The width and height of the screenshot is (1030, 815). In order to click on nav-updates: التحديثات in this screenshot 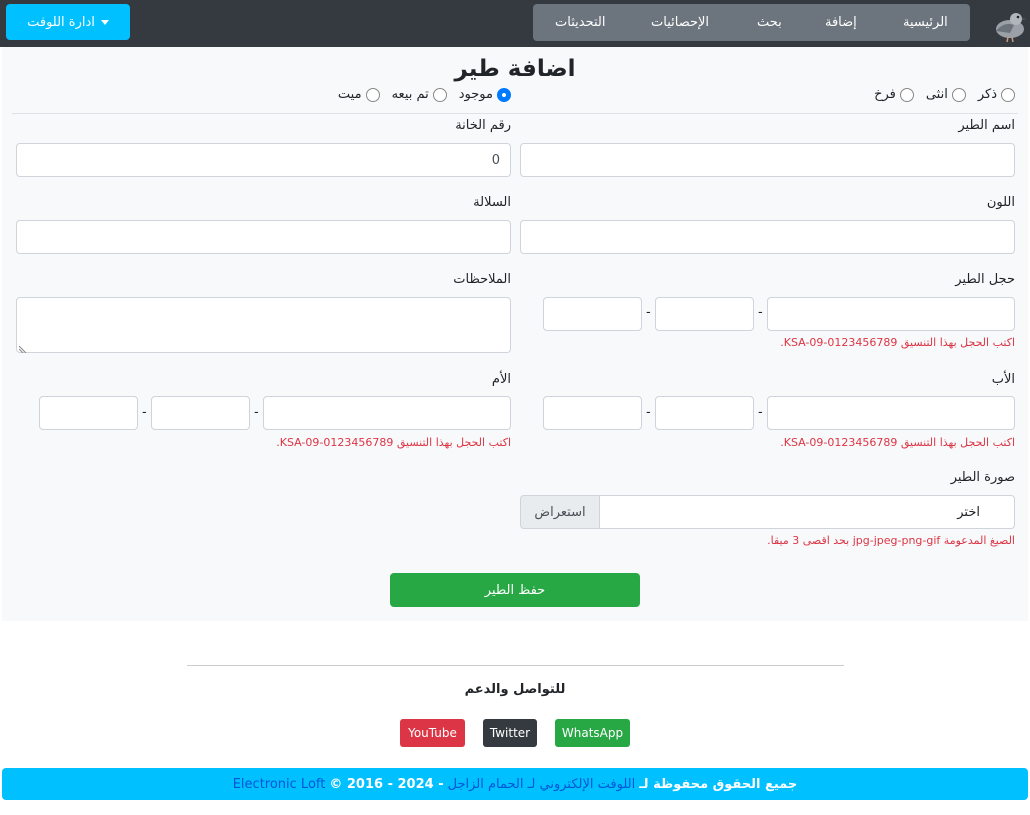, I will do `click(580, 22)`.